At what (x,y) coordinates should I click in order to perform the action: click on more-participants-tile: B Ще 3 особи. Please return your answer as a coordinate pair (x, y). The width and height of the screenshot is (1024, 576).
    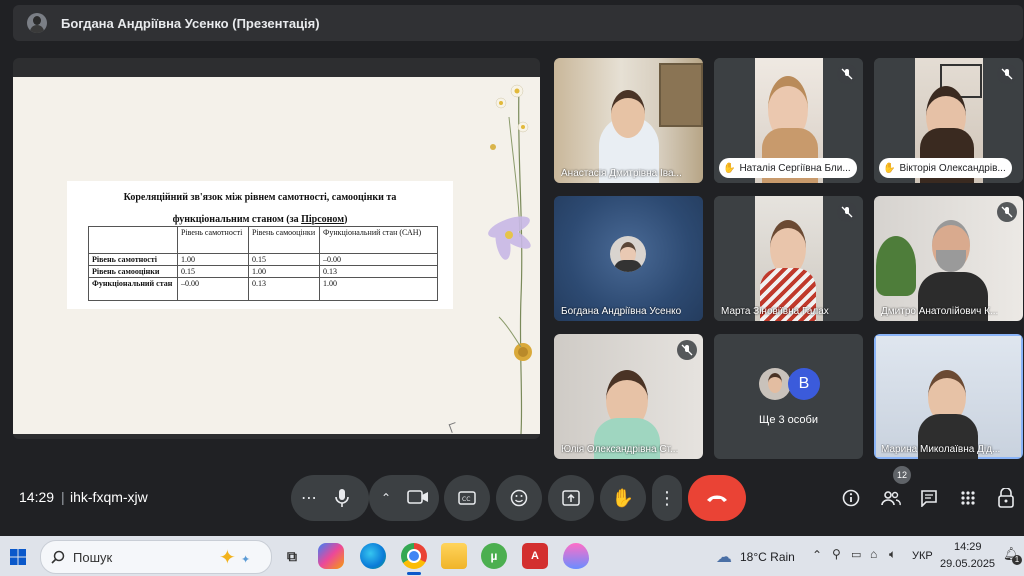
    Looking at the image, I should click on (788, 396).